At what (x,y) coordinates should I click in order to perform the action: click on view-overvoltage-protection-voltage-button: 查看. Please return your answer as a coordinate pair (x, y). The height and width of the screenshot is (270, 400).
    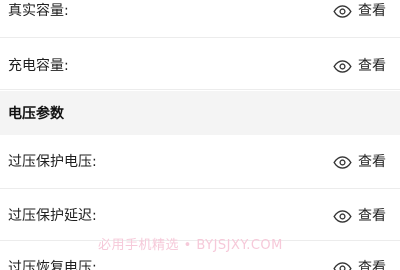
    Looking at the image, I should click on (359, 162).